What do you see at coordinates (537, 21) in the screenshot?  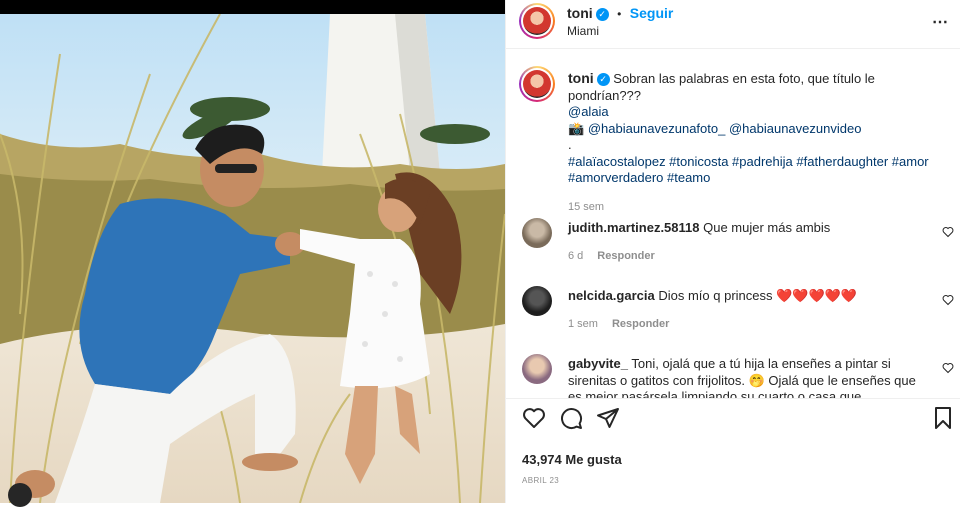 I see `author-avatar` at bounding box center [537, 21].